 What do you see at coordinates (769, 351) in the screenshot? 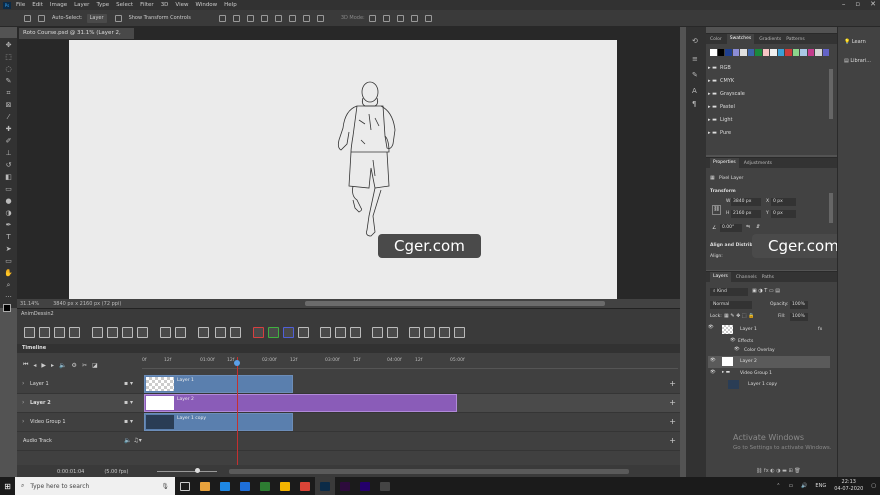
I see `layer-color-overlay-row: 👁 Color Overlay` at bounding box center [769, 351].